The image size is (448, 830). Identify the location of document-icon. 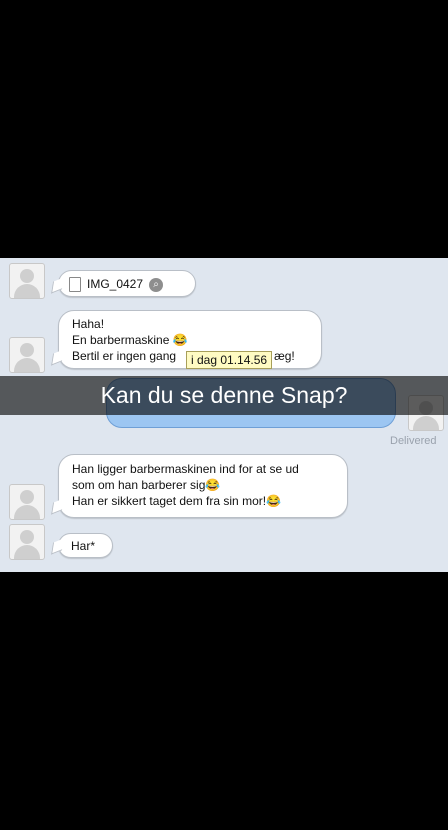
(75, 285).